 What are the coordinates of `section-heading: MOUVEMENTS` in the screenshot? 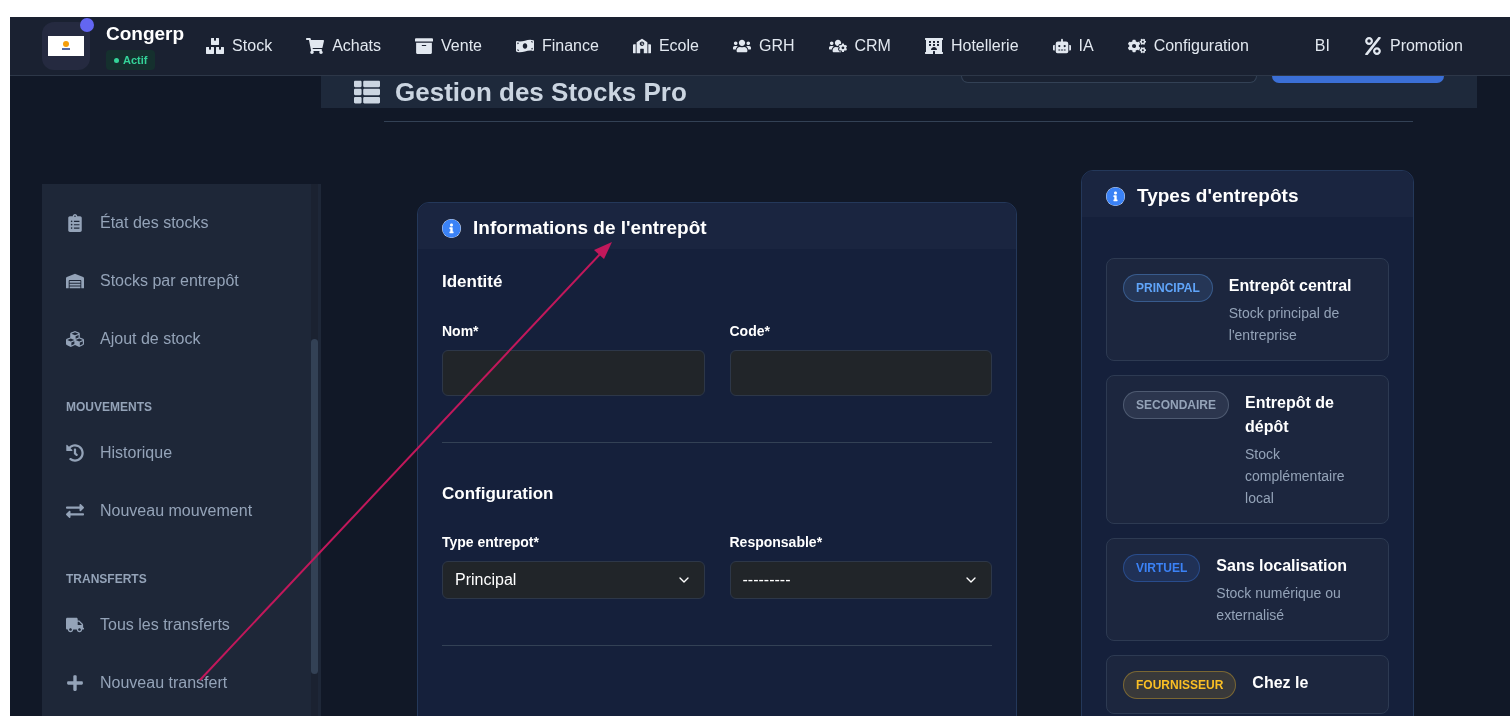 It's located at (109, 407).